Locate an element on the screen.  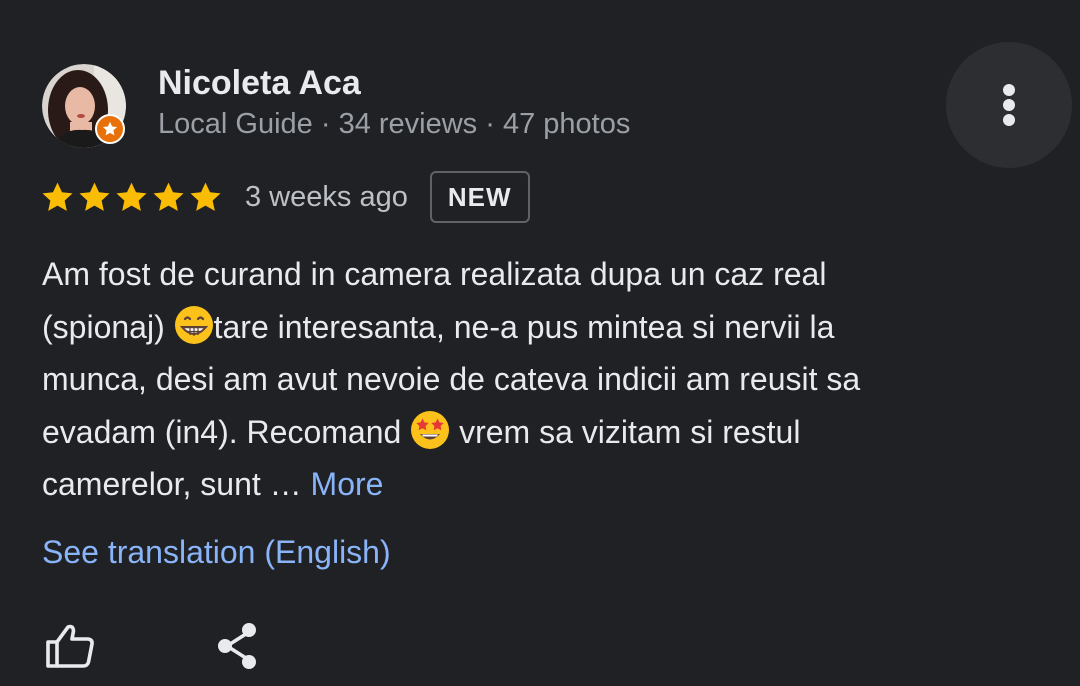
reviewer-review-count: 34 reviews is located at coordinates (408, 124).